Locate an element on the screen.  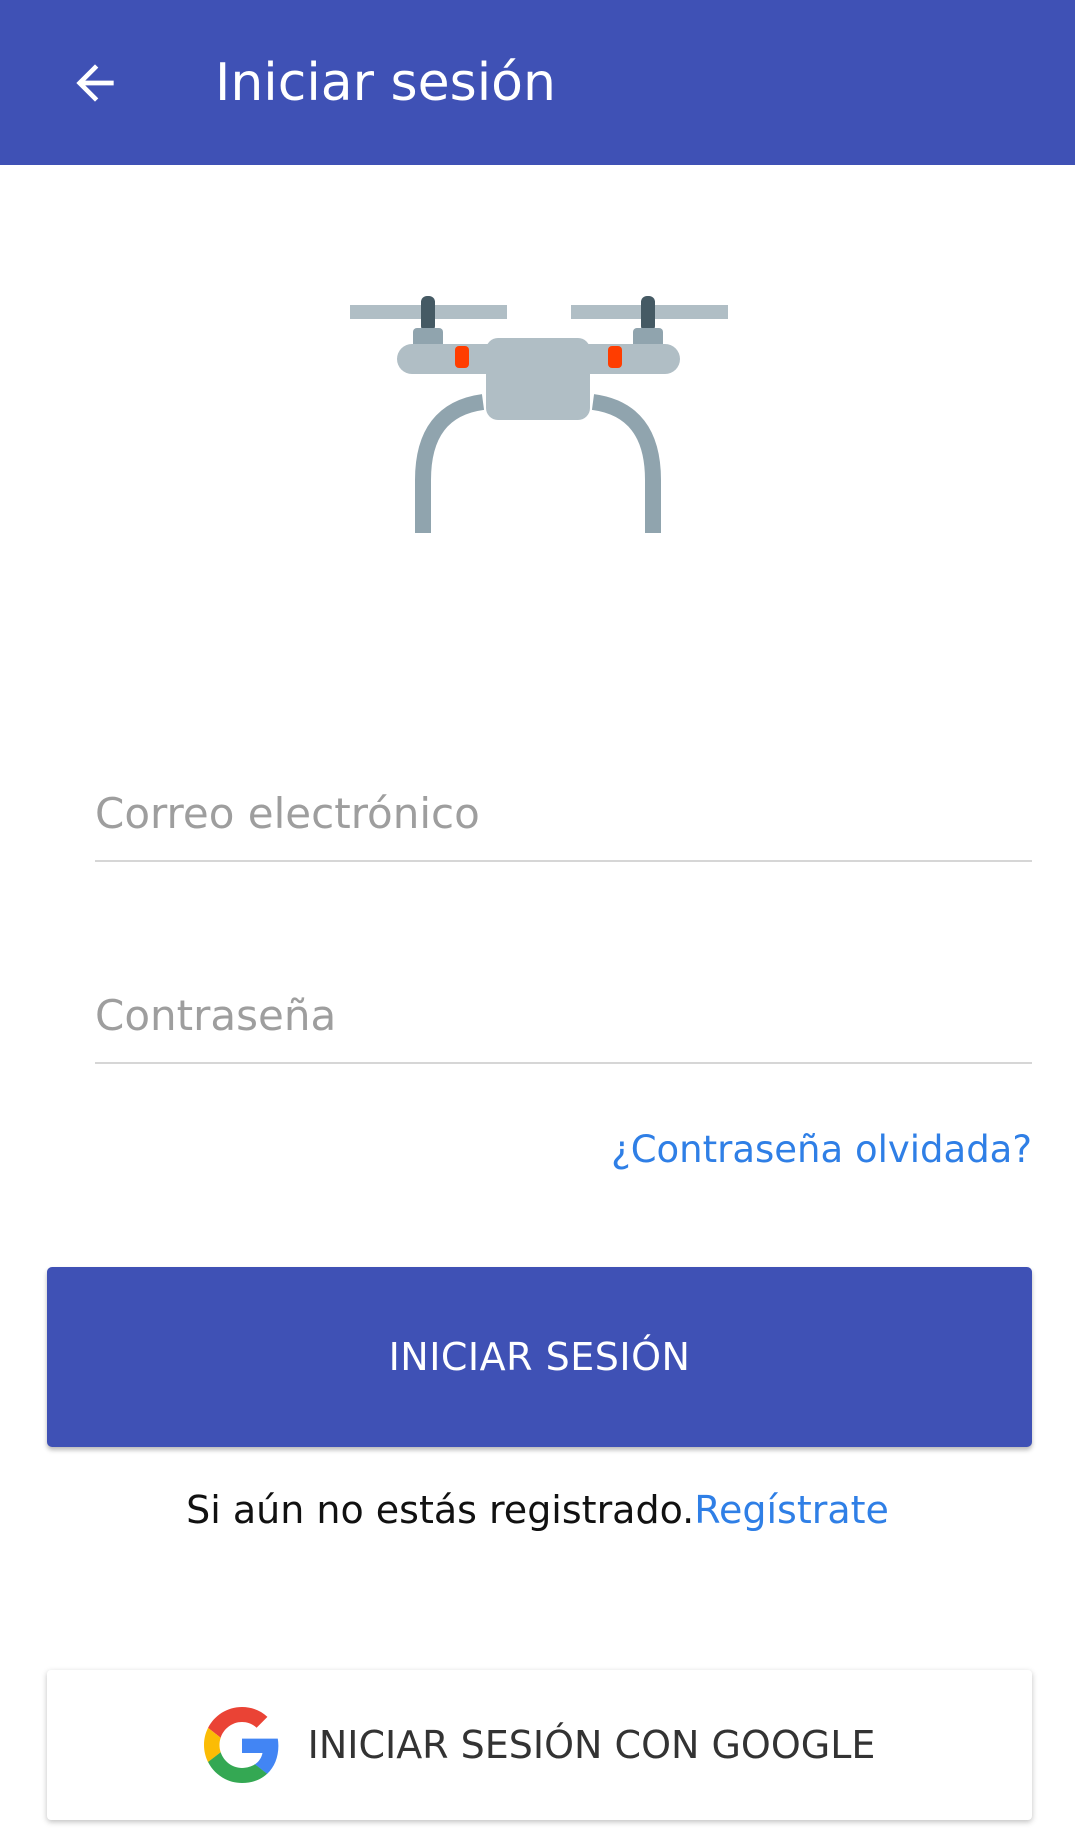
password-field is located at coordinates (563, 1015).